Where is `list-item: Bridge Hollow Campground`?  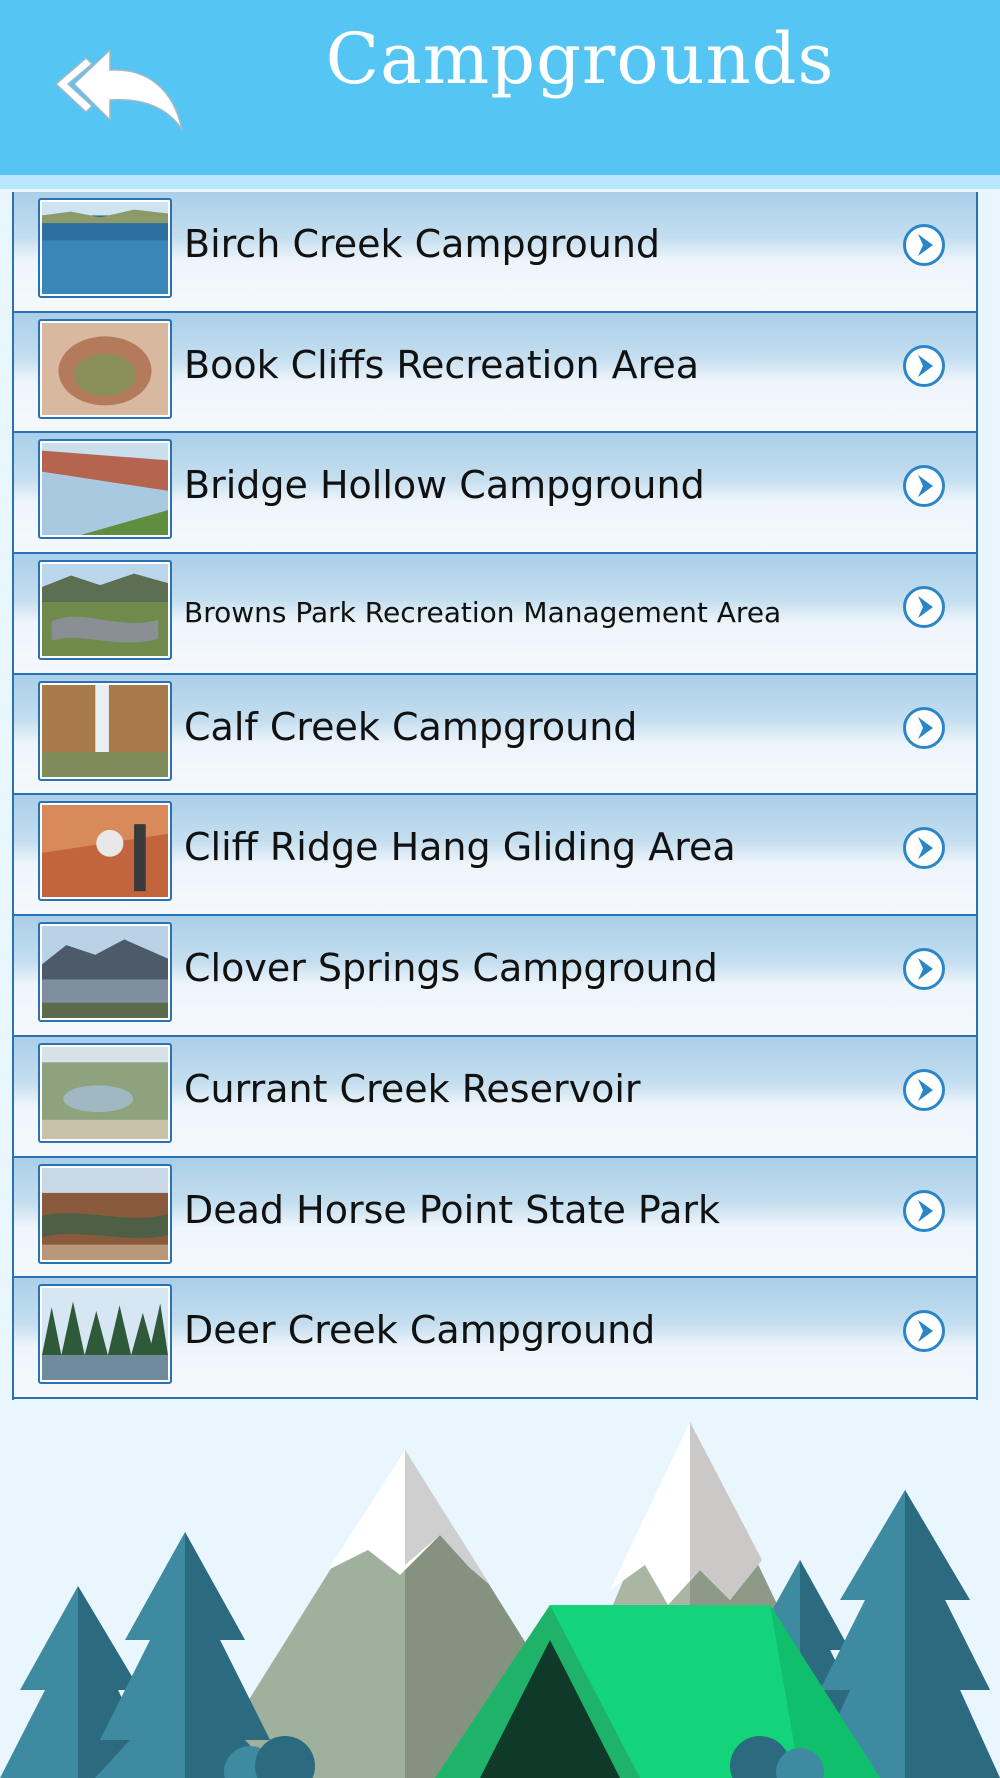
list-item: Bridge Hollow Campground is located at coordinates (495, 494).